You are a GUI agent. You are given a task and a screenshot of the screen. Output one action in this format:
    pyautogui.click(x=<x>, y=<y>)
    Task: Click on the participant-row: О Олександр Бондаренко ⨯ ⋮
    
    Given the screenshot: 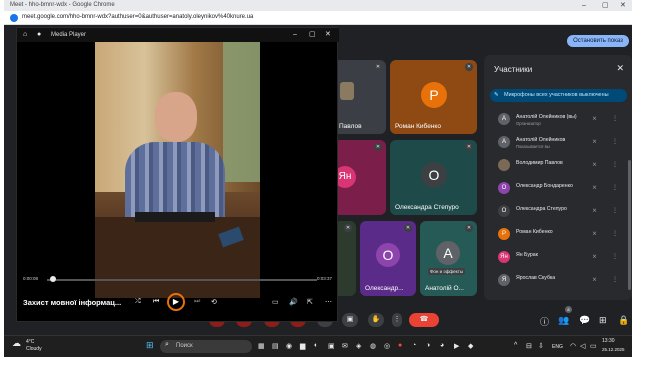 What is the action you would take?
    pyautogui.click(x=559, y=189)
    